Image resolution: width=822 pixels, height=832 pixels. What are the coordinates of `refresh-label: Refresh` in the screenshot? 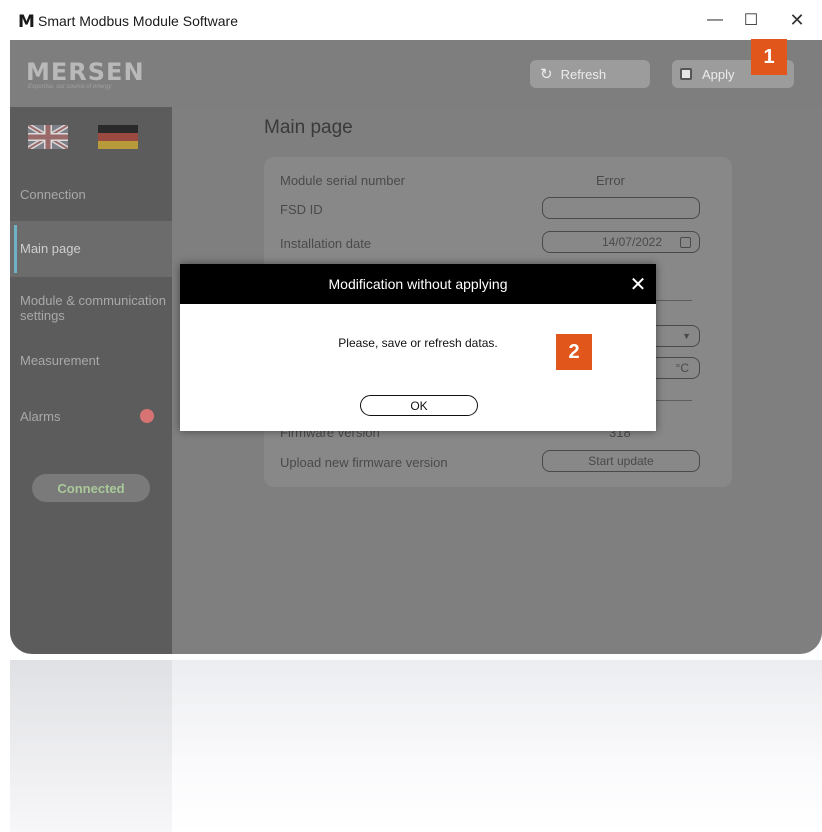 It's located at (583, 74).